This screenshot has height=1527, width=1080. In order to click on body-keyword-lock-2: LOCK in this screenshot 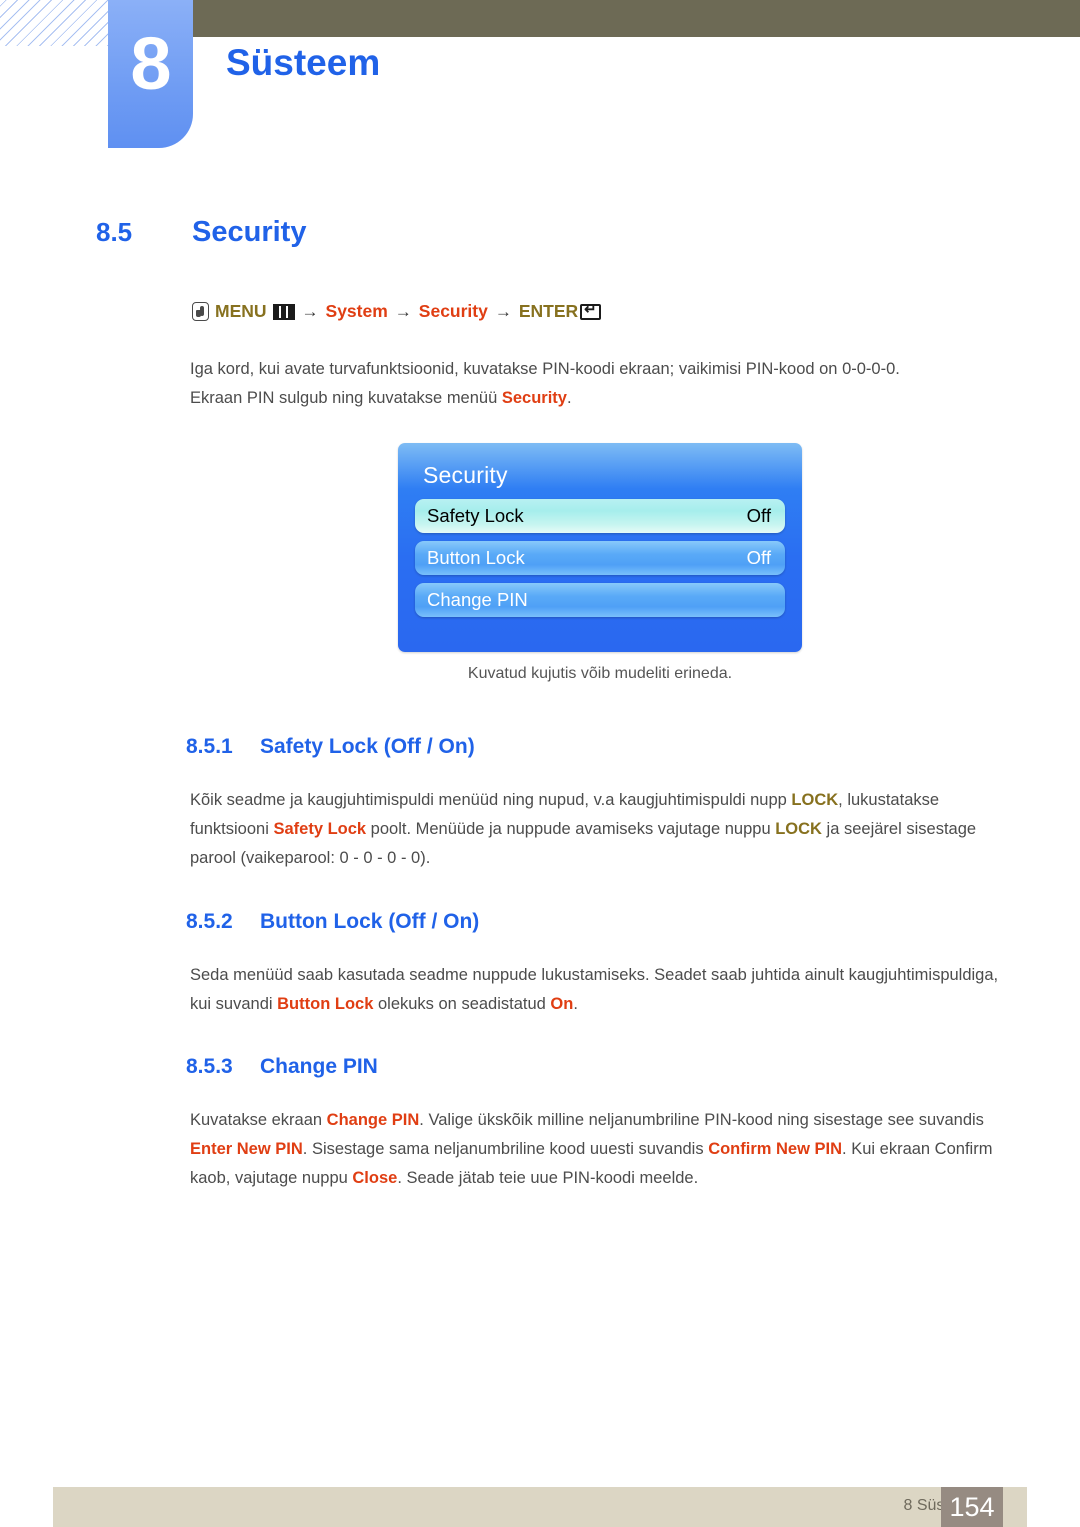, I will do `click(798, 829)`.